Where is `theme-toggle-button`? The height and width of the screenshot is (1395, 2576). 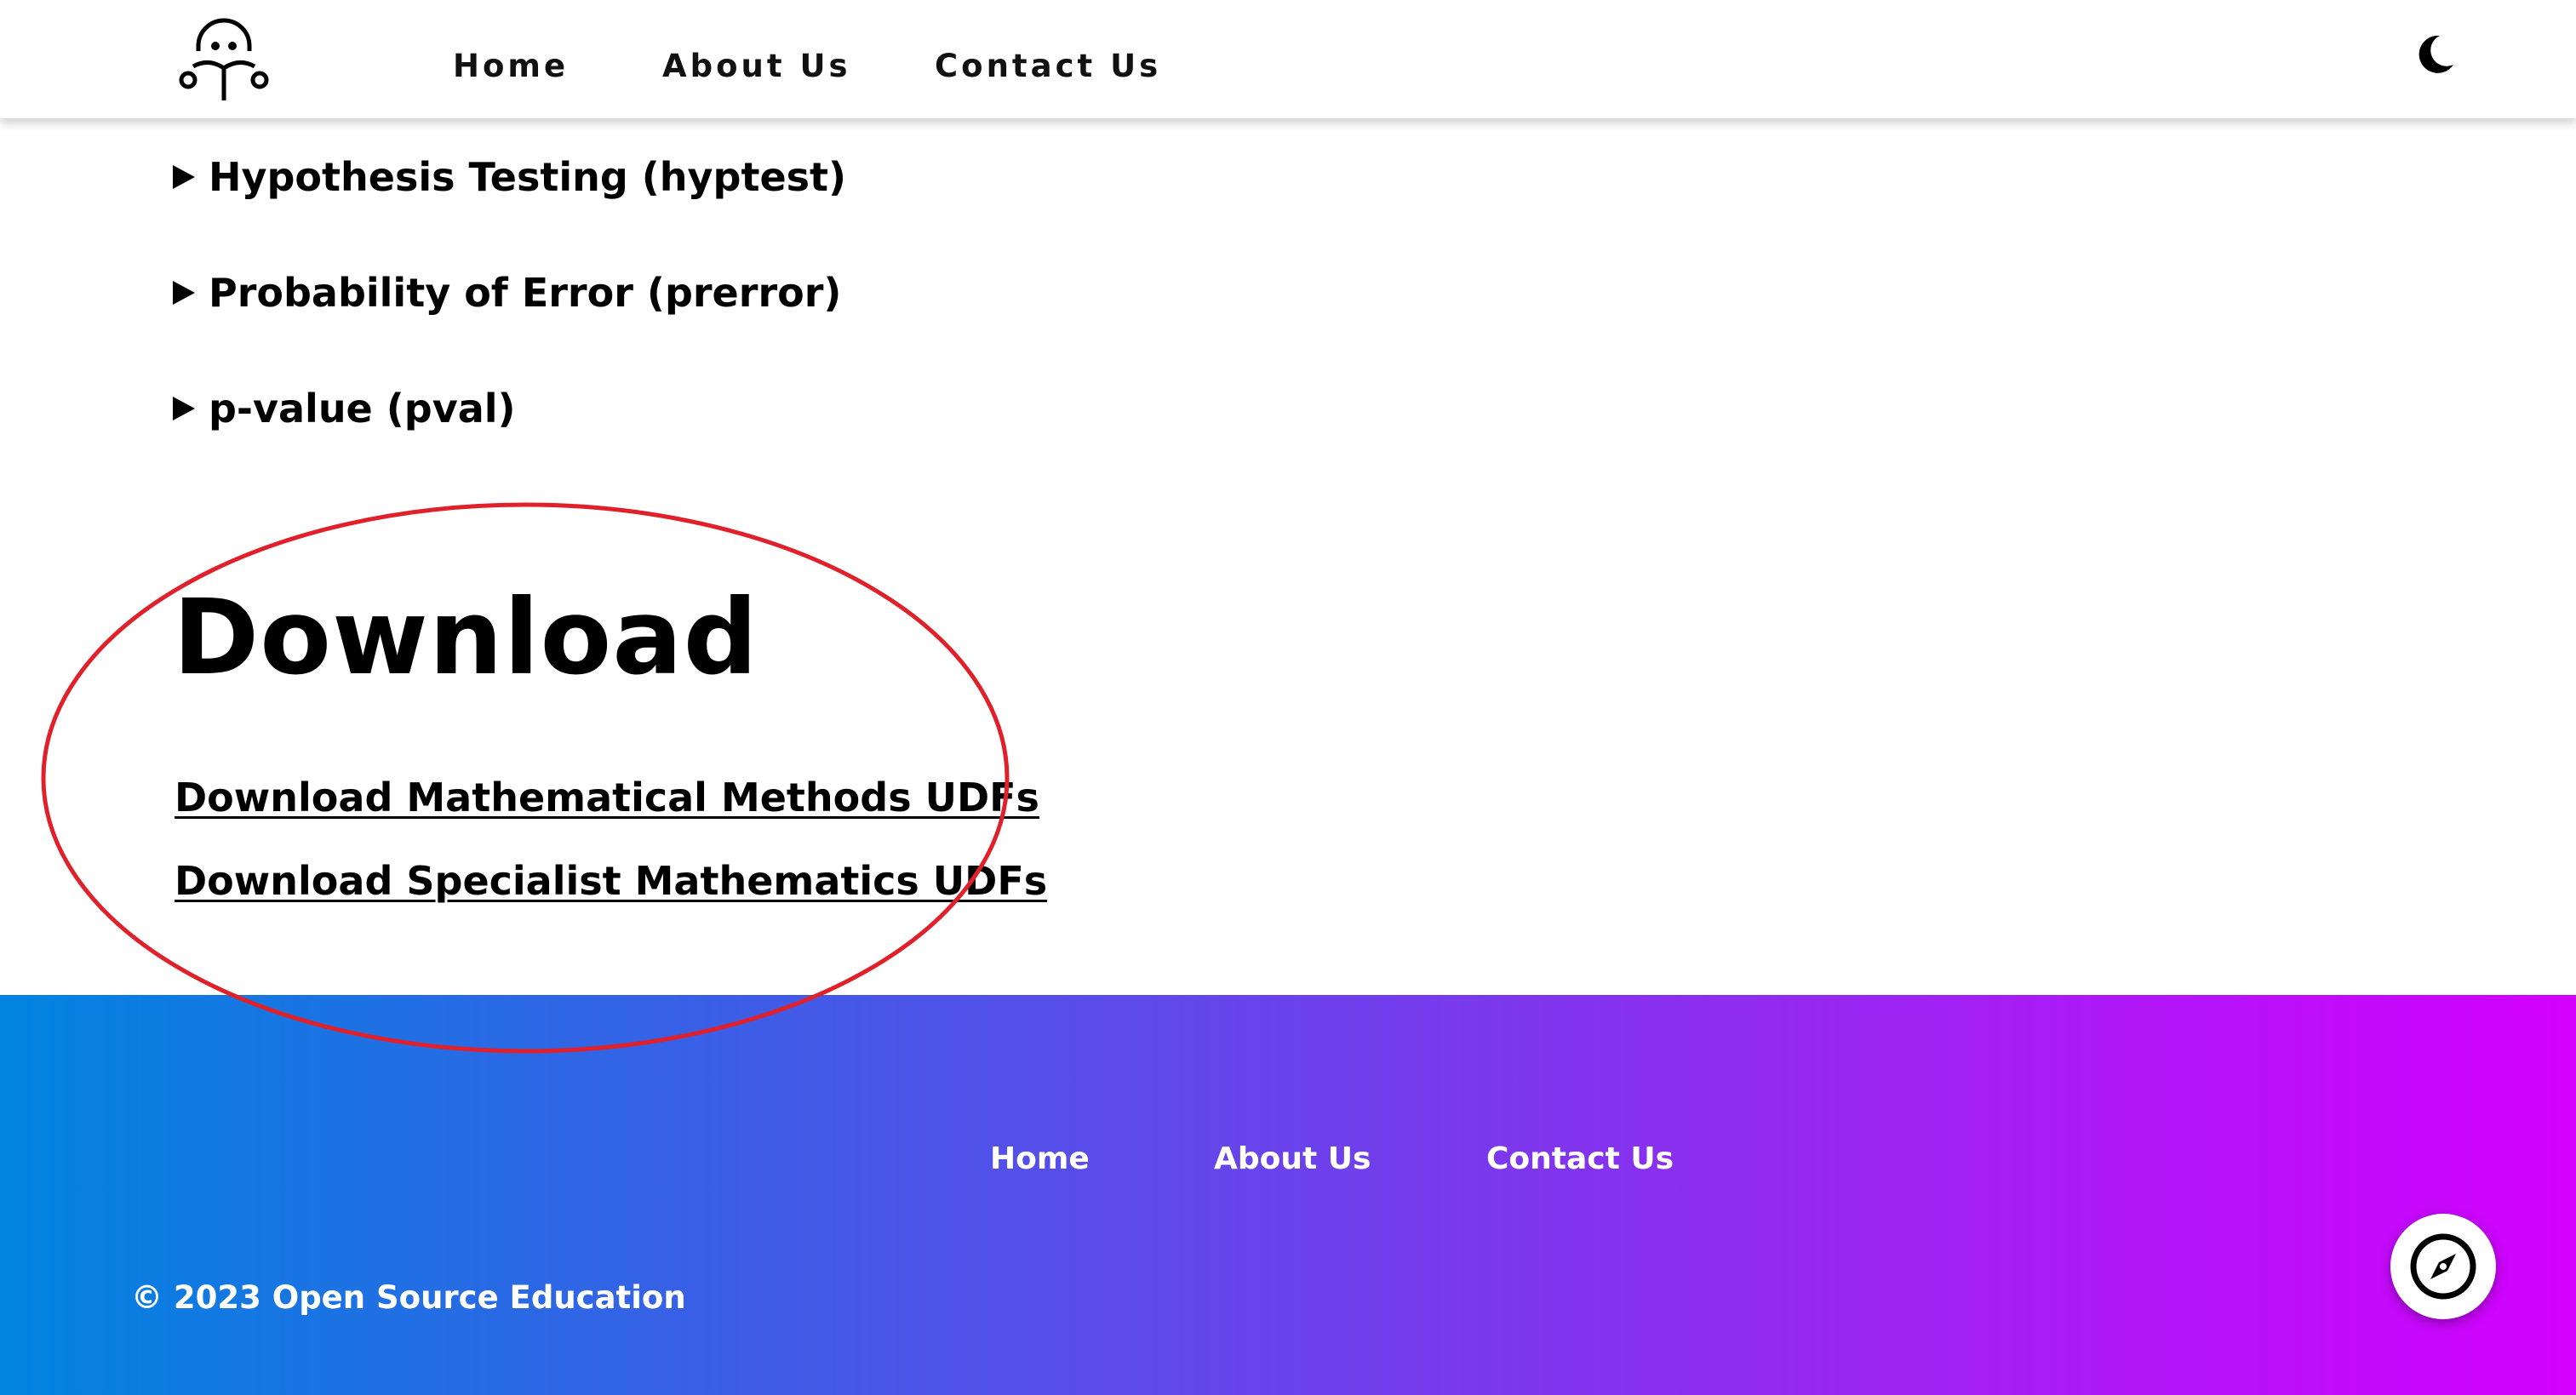 theme-toggle-button is located at coordinates (2435, 55).